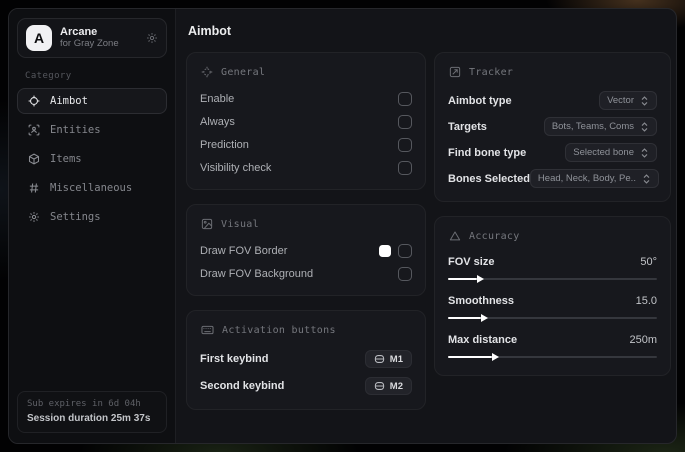 The image size is (685, 452). I want to click on aimbot-type-select: Vector, so click(628, 100).